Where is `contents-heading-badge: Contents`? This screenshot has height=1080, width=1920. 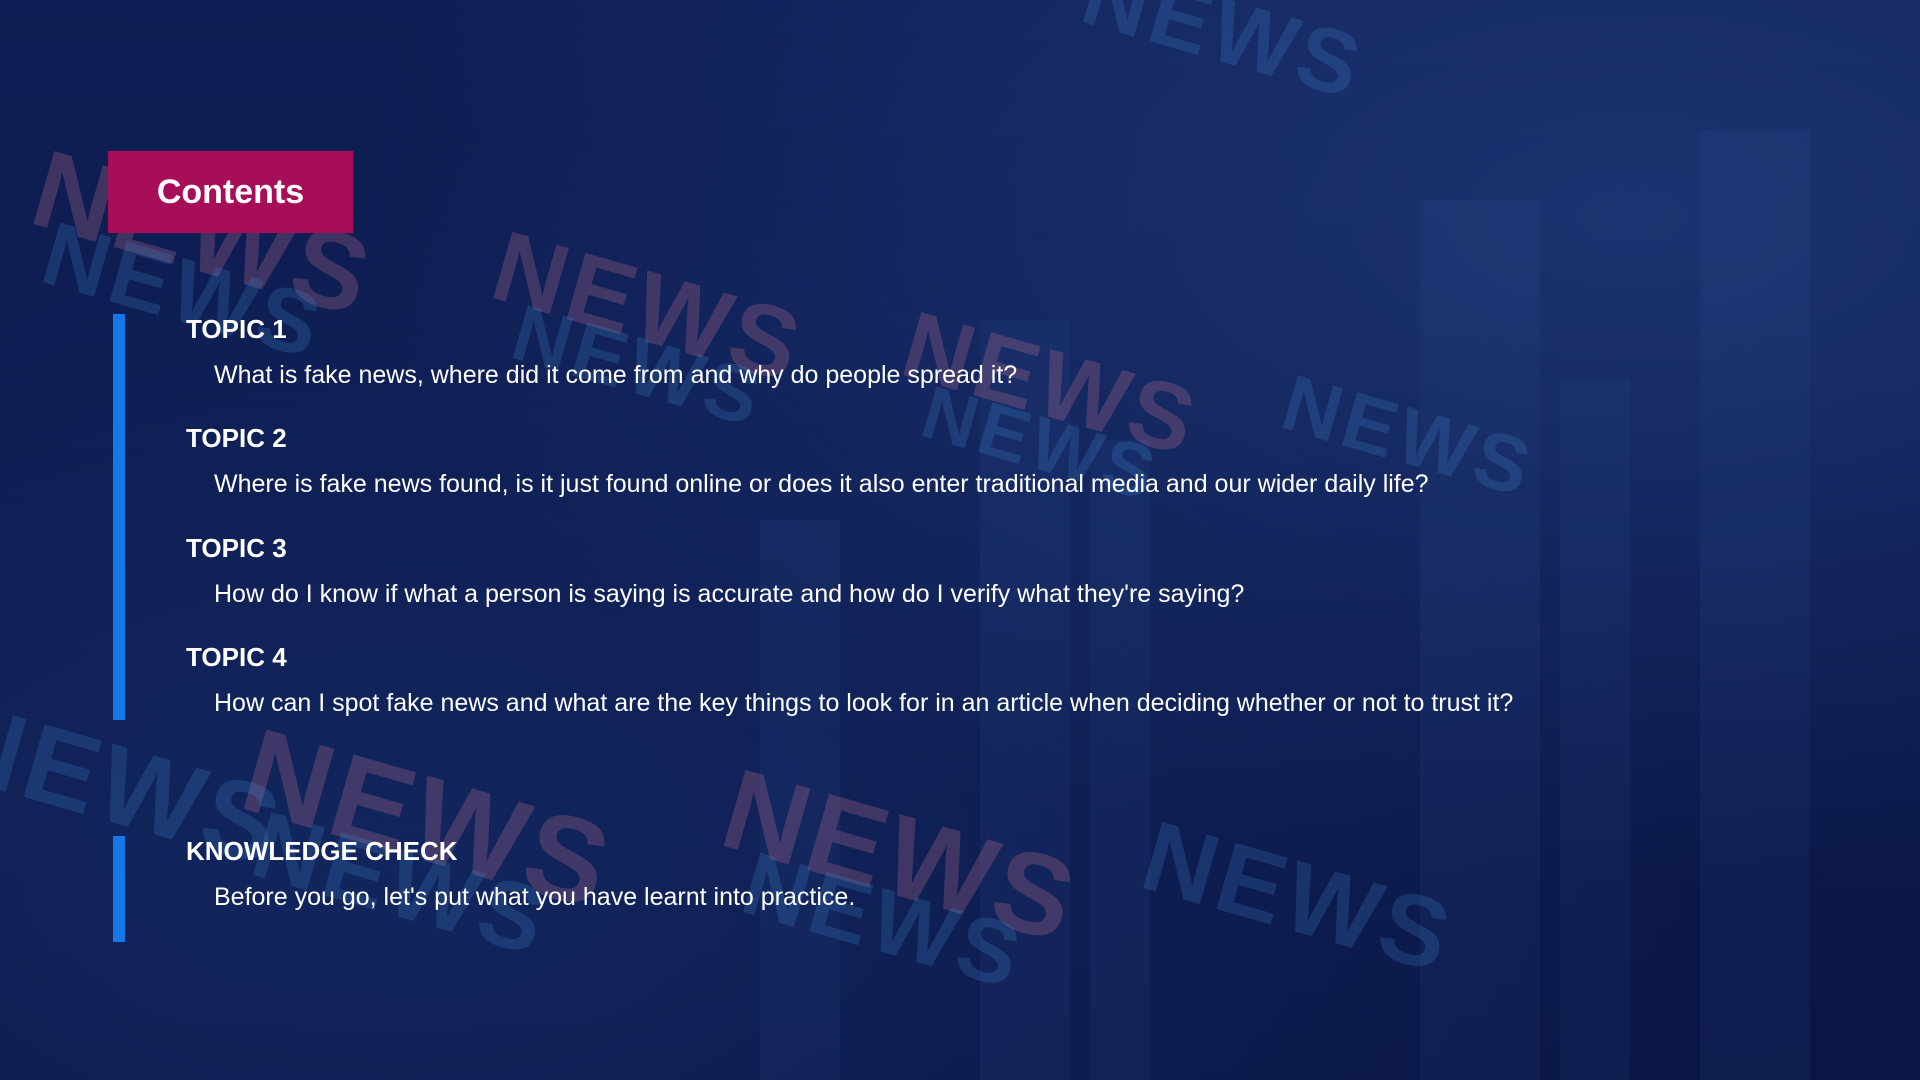 contents-heading-badge: Contents is located at coordinates (230, 192).